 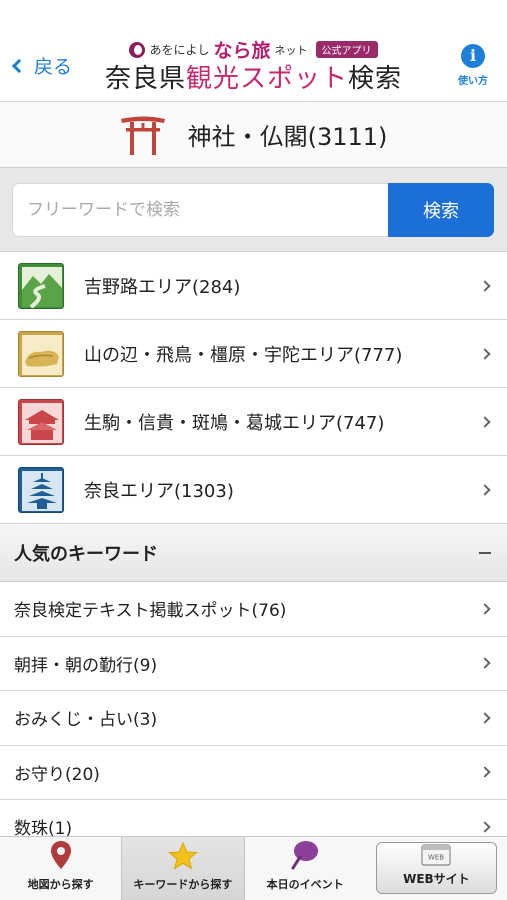 I want to click on keyword-section-title: 人気のキーワード, so click(x=86, y=554).